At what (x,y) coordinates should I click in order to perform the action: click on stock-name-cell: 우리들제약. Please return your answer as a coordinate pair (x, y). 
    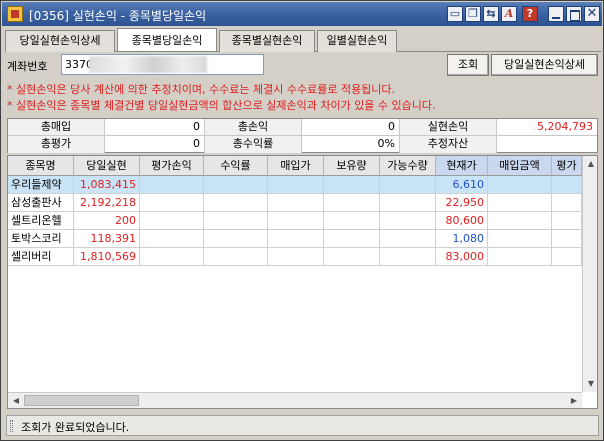
    Looking at the image, I should click on (41, 185).